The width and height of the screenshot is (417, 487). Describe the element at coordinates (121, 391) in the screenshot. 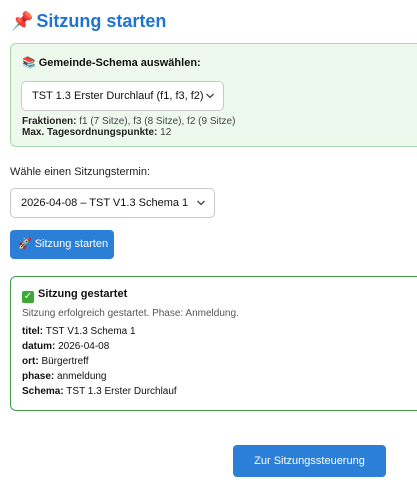

I see `detail-value: TST 1.3 Erster Durchlauf` at that location.